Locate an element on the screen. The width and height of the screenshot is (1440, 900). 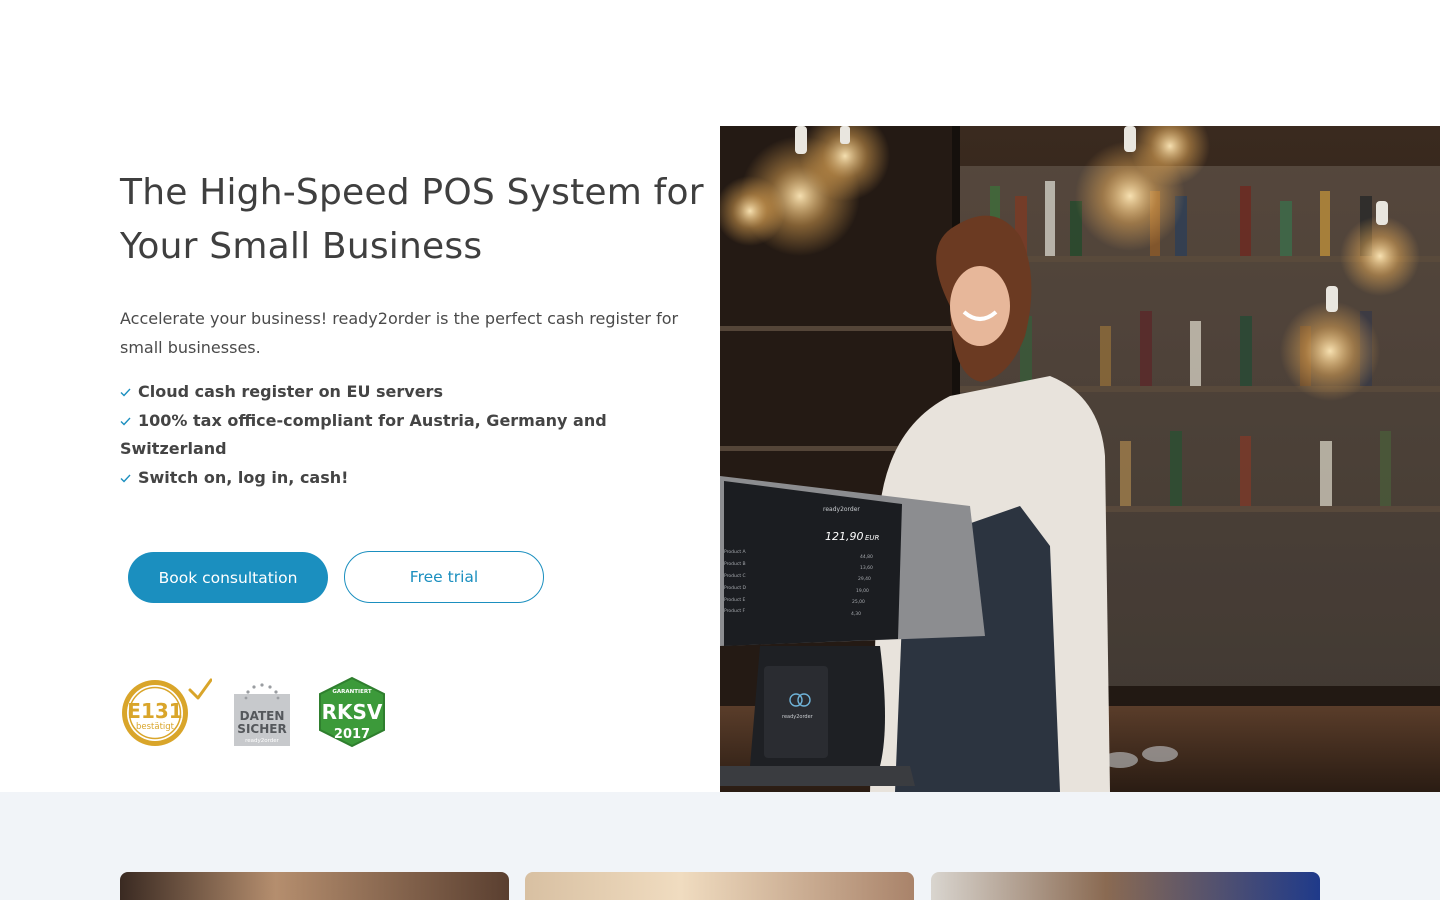
pos-total-currency: EUR is located at coordinates (872, 538).